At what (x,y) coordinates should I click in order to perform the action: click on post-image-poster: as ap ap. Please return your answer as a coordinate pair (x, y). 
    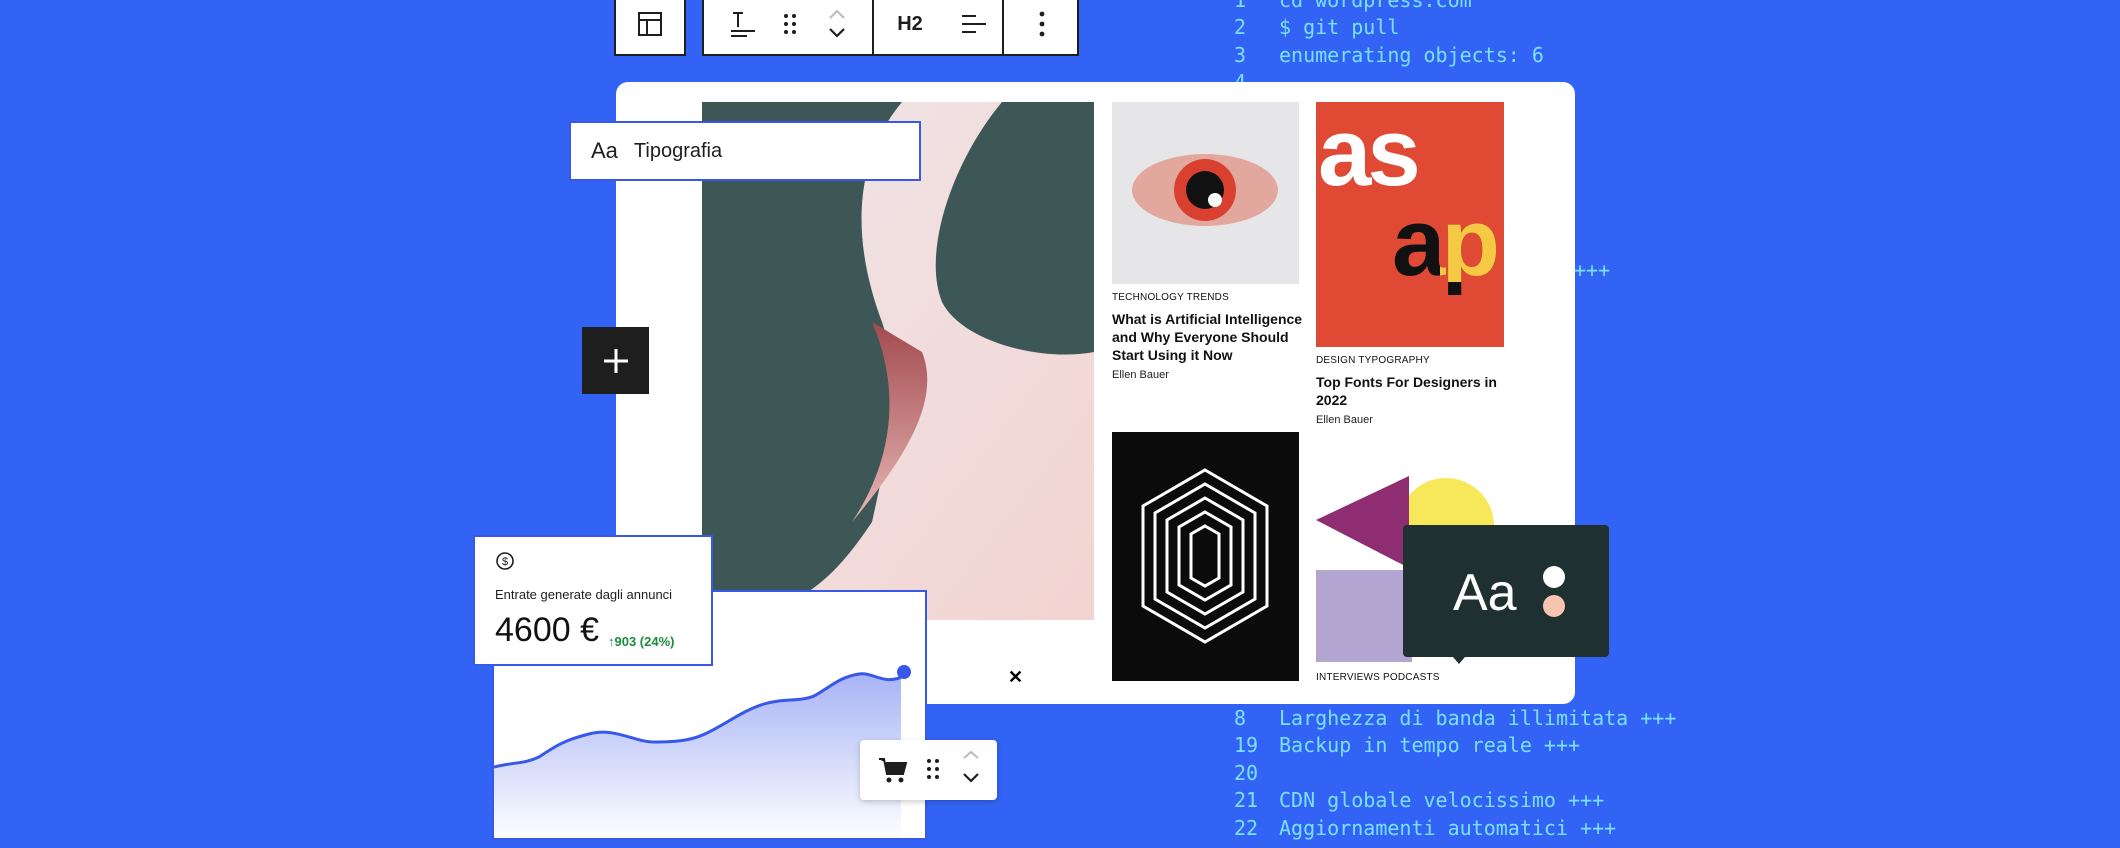
    Looking at the image, I should click on (1410, 224).